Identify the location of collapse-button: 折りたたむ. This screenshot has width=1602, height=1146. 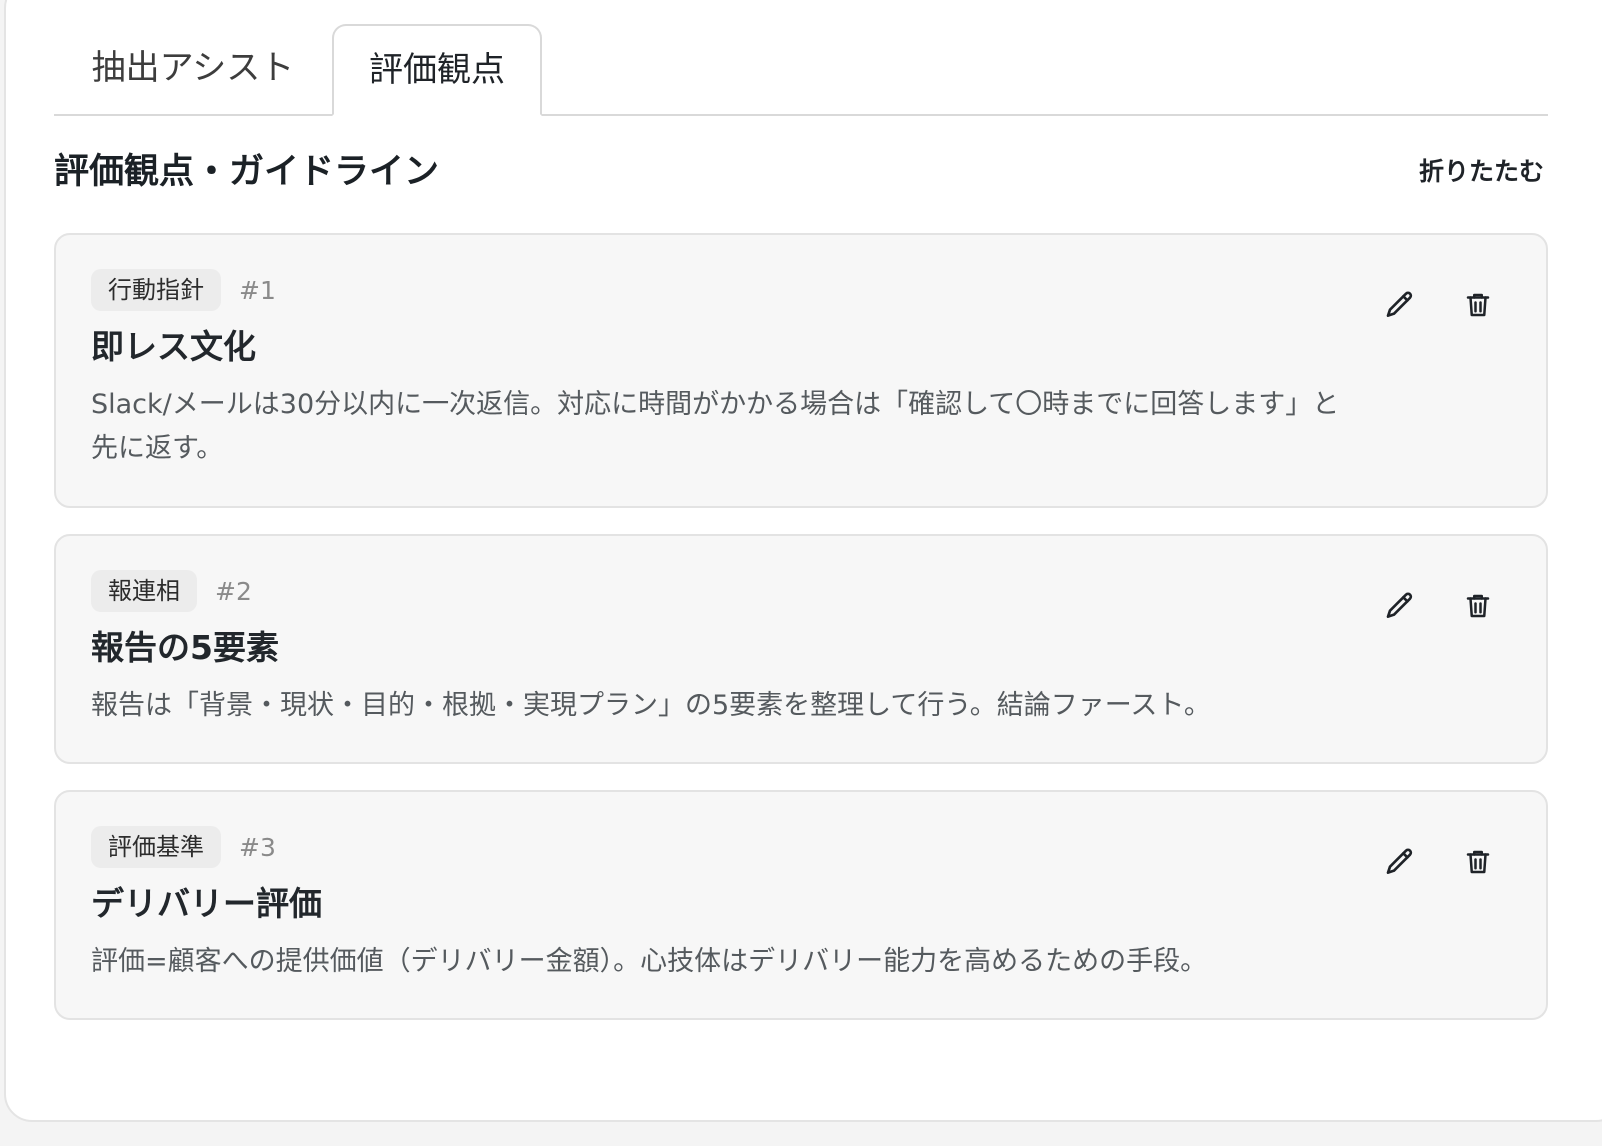
(1481, 172).